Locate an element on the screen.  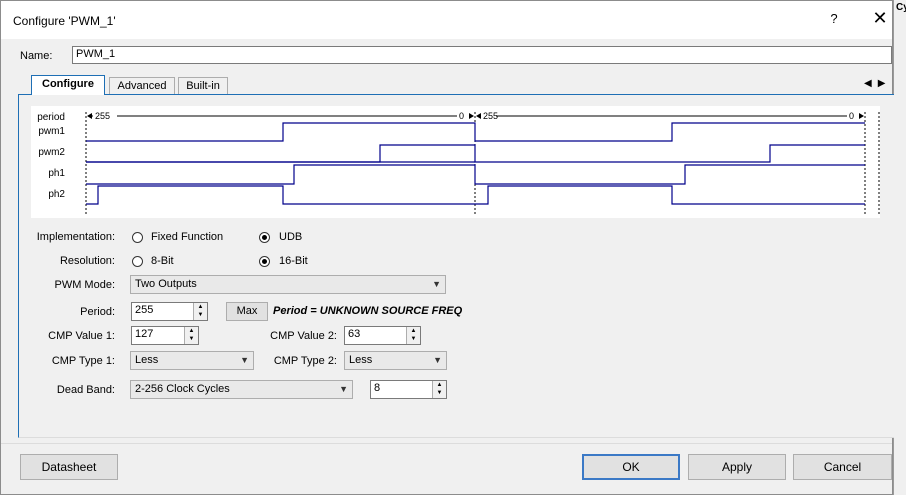
tab-advanced: Advanced is located at coordinates (142, 85).